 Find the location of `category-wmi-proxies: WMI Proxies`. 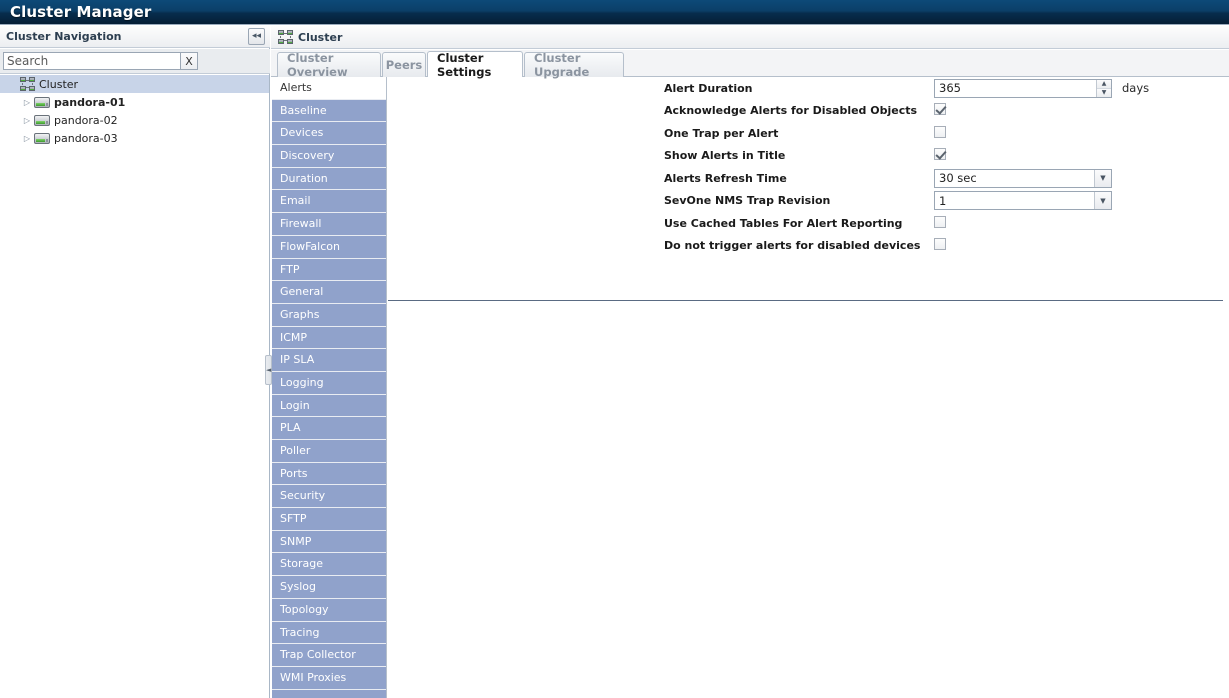

category-wmi-proxies: WMI Proxies is located at coordinates (329, 678).